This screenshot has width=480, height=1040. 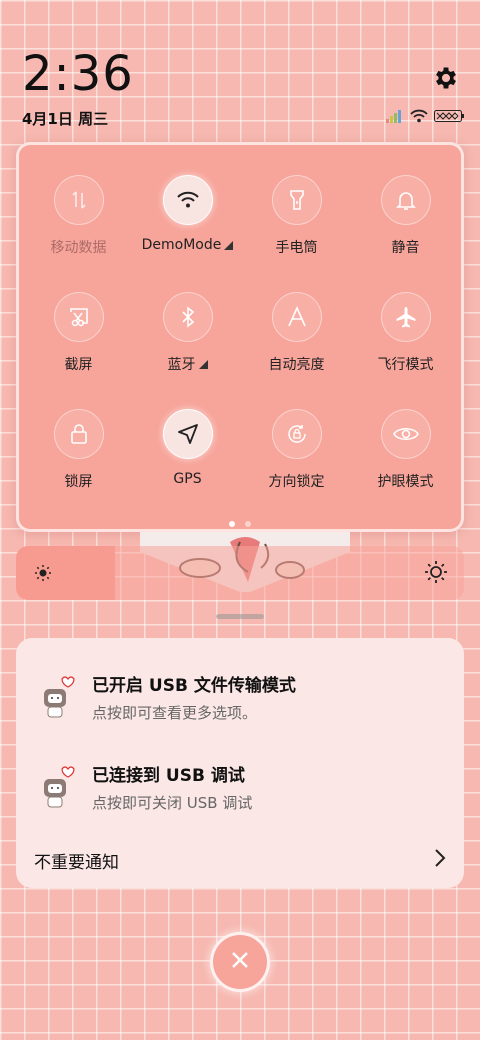 What do you see at coordinates (181, 365) in the screenshot?
I see `toggle-label: 蓝牙` at bounding box center [181, 365].